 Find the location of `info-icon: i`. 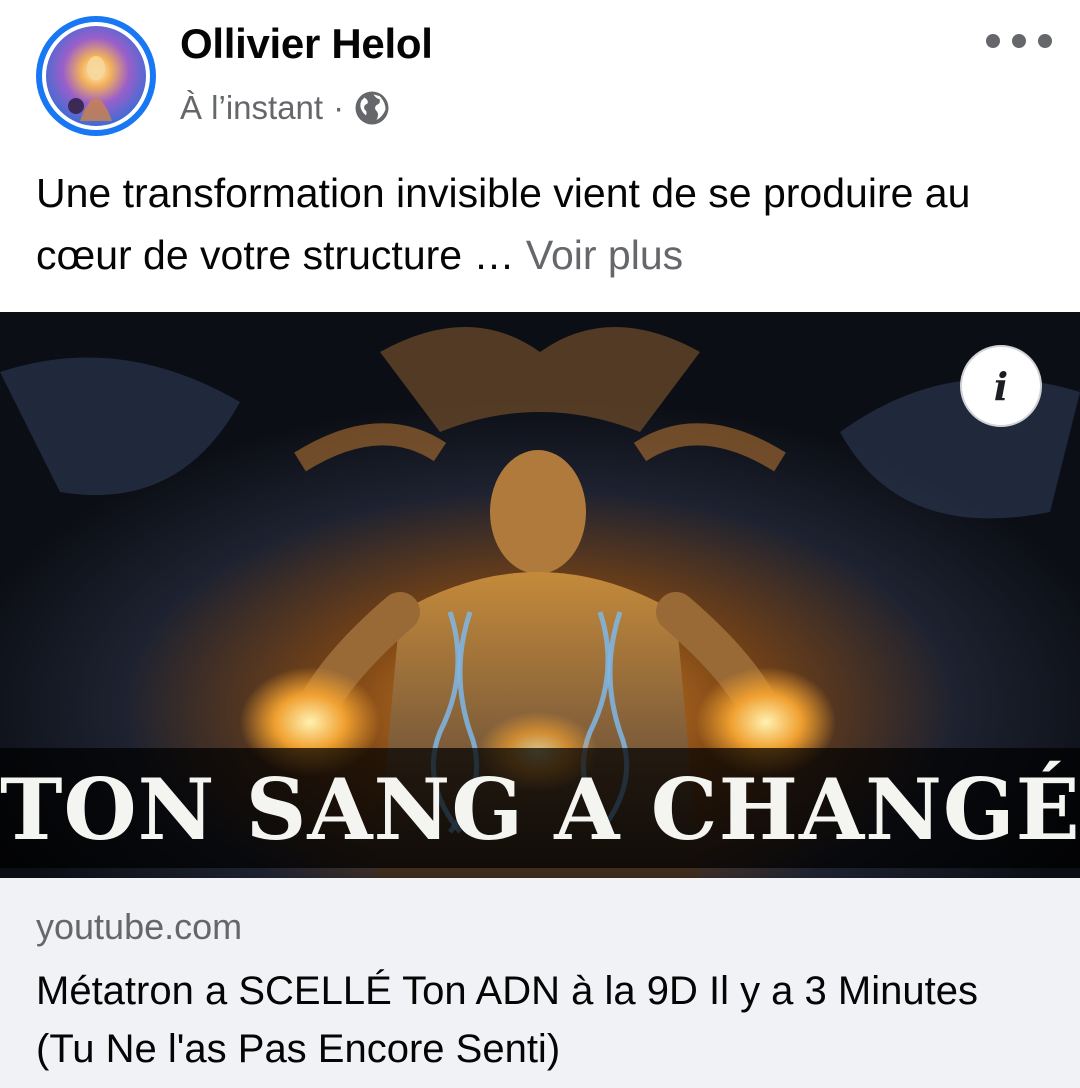

info-icon: i is located at coordinates (1001, 386).